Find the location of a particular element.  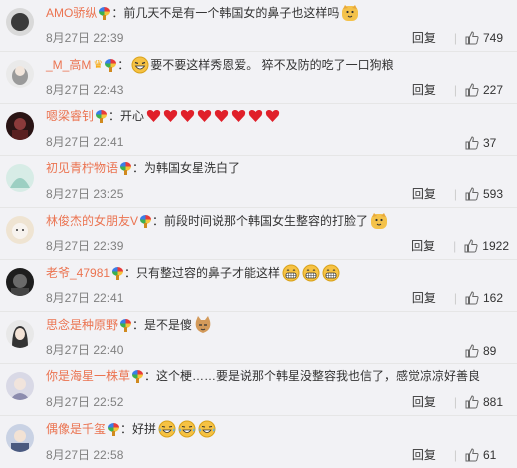

comment-text: ：前几天不是有一个韩国女的鼻子也这样吗 is located at coordinates (225, 13).